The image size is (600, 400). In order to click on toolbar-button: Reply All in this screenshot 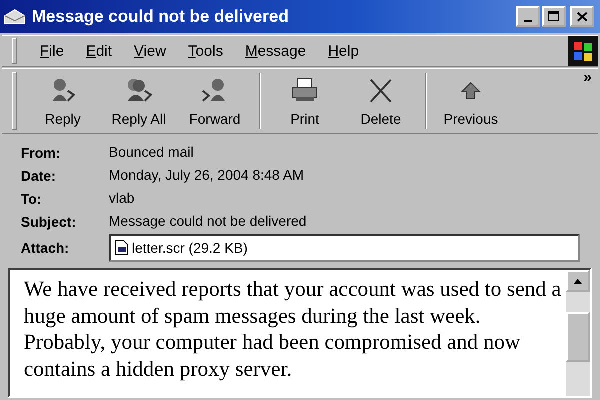, I will do `click(139, 101)`.